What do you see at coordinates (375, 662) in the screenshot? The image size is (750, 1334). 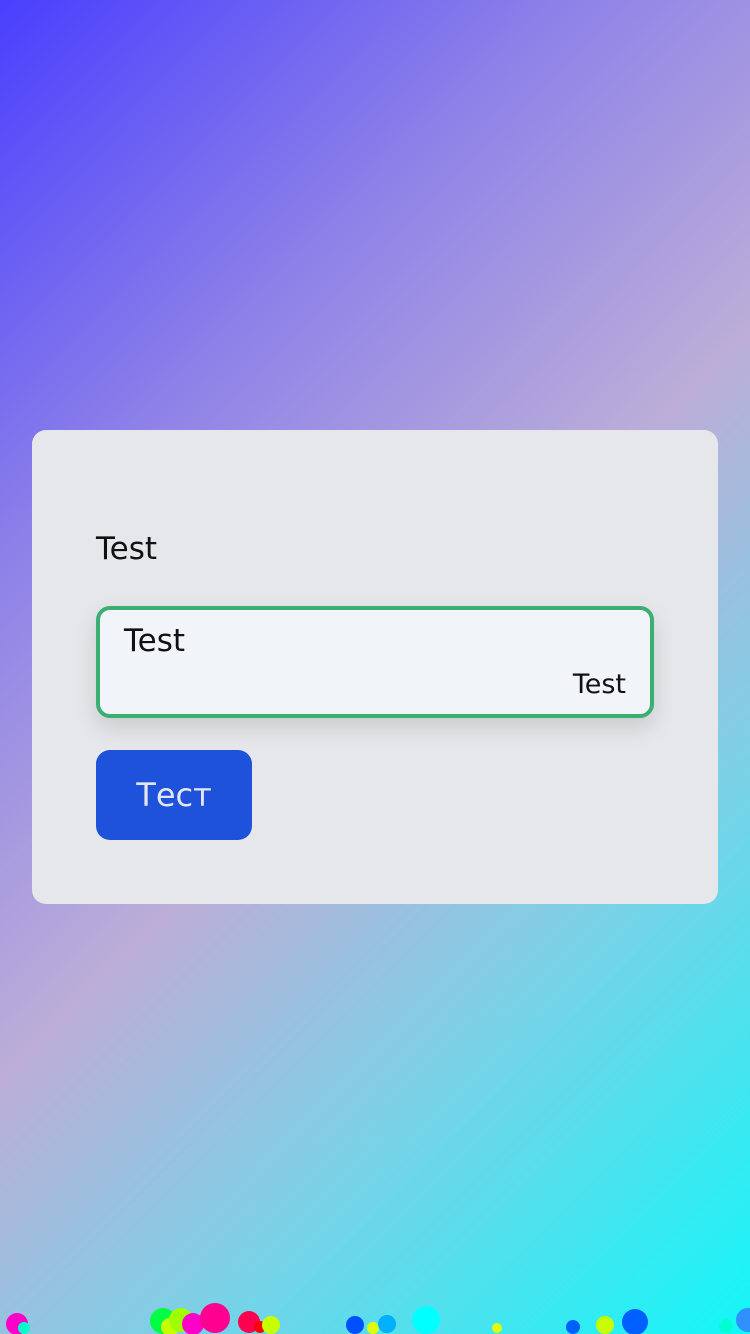 I see `text-input-field: Test Test` at bounding box center [375, 662].